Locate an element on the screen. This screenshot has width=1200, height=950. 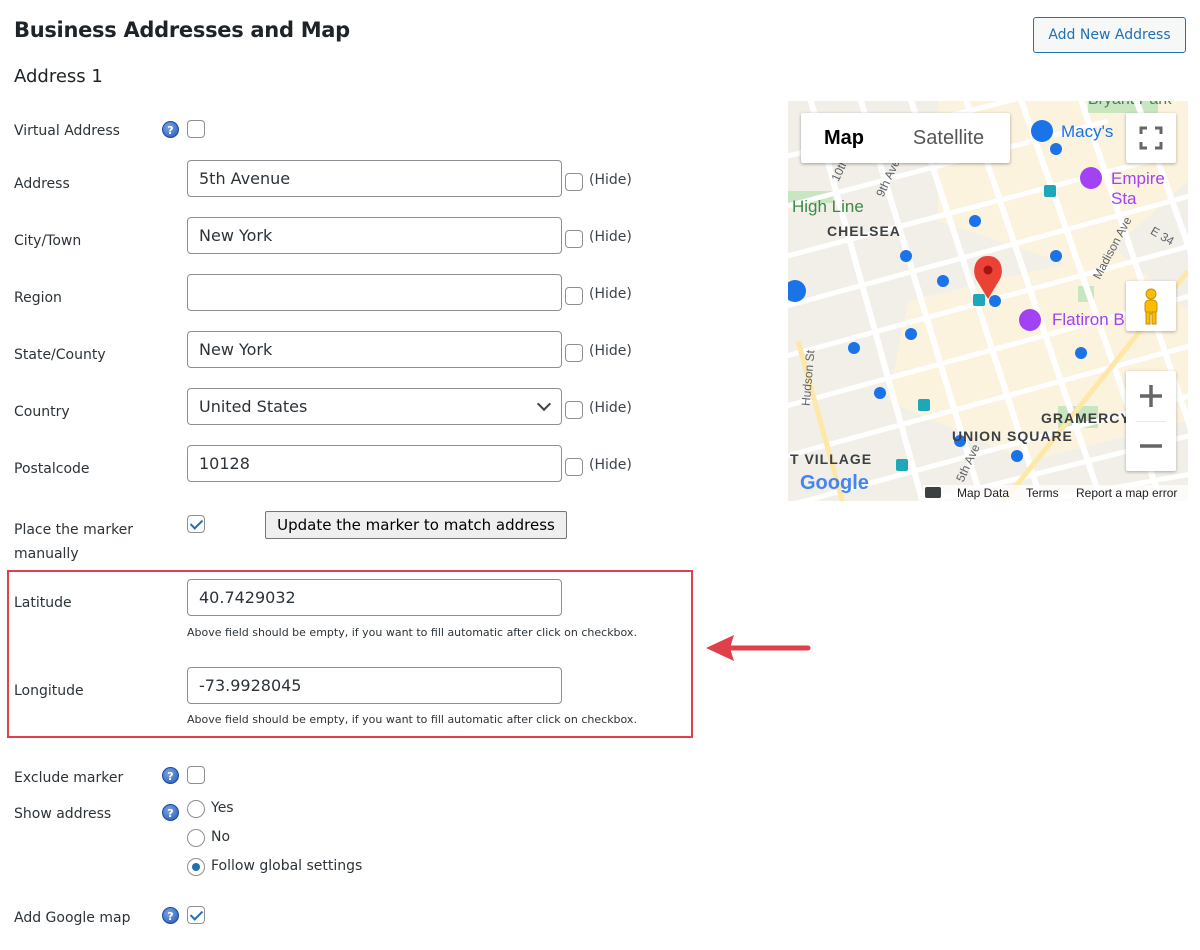
state-hide-label: (Hide) is located at coordinates (610, 351).